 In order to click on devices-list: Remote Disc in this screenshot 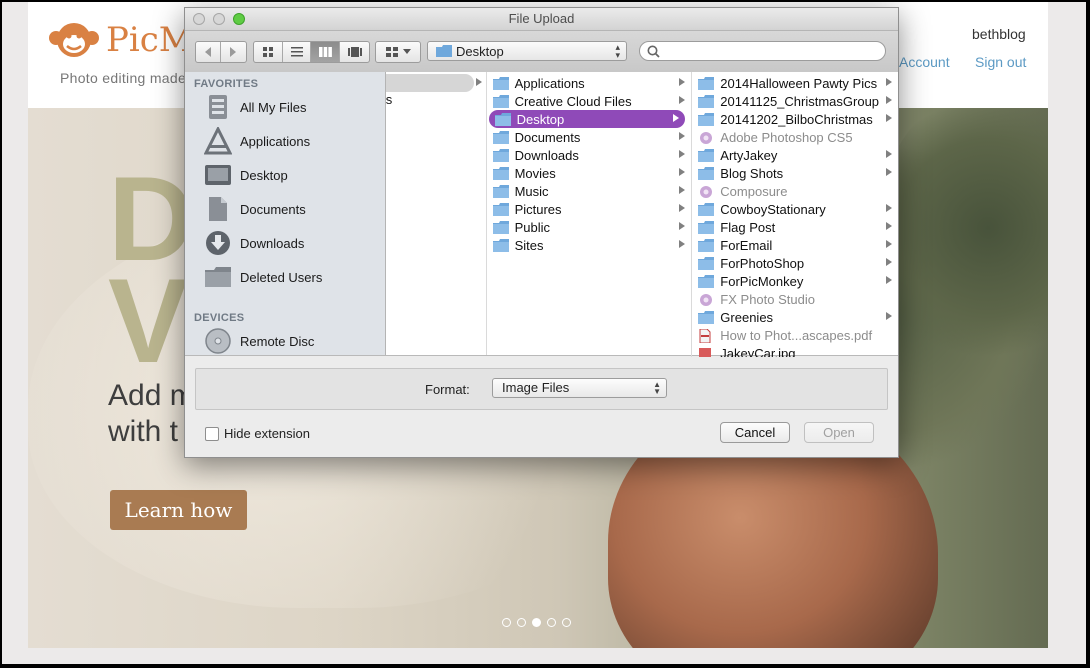, I will do `click(285, 339)`.